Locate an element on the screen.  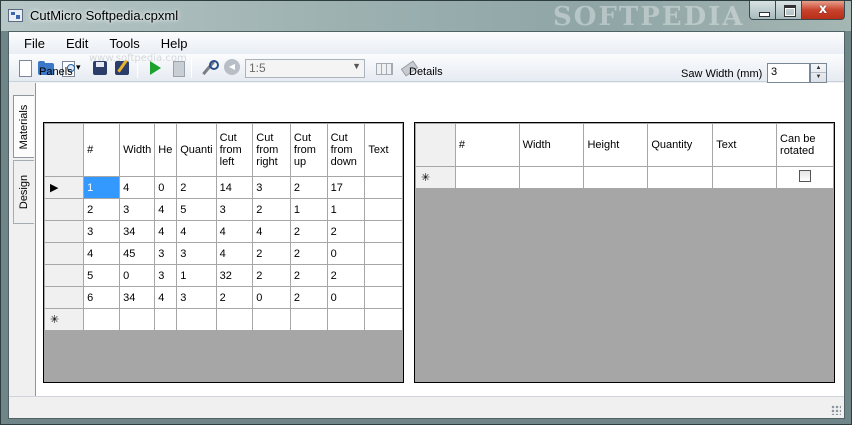
spin-down-icon: ▼ is located at coordinates (818, 77).